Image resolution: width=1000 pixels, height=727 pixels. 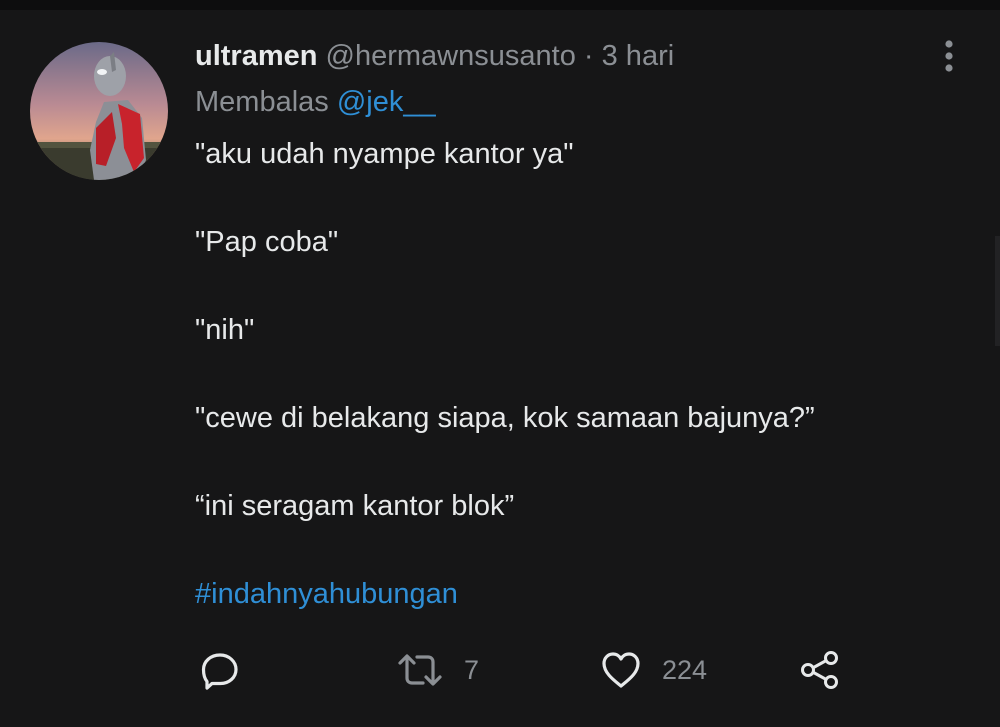 I want to click on tweet-line: "aku udah nyampe kantor ya", so click(x=384, y=154).